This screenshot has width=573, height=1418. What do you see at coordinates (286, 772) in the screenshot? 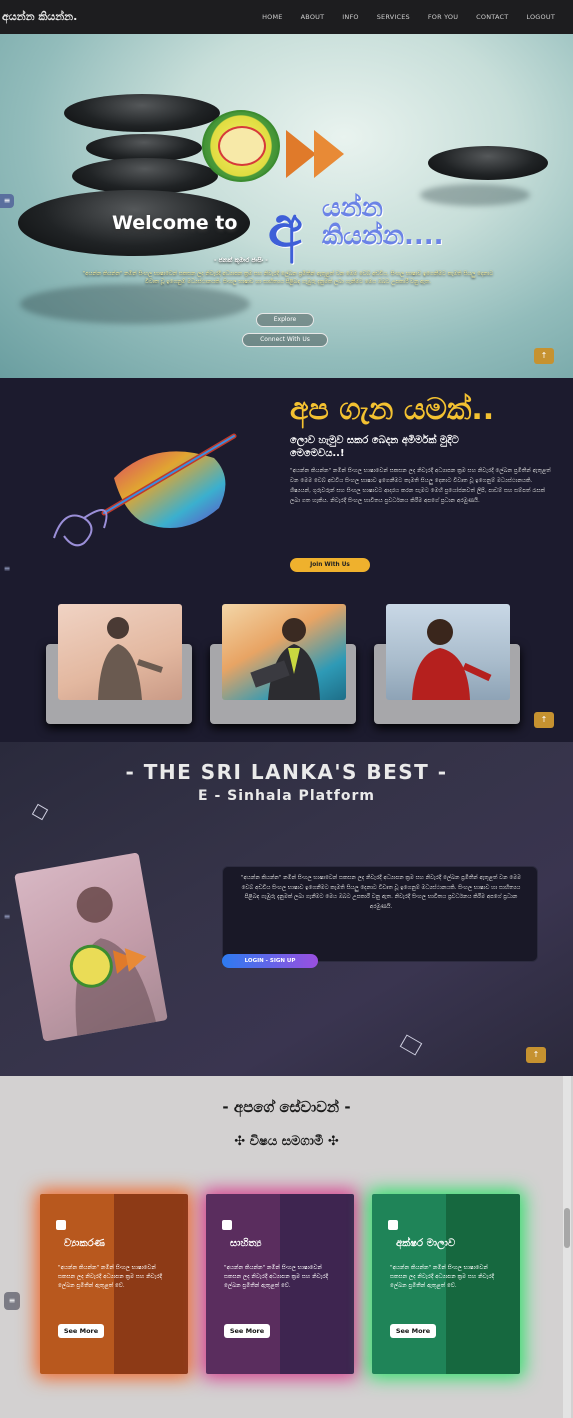
I see `platform-title: - THE SRI LANKA'S BEST -` at bounding box center [286, 772].